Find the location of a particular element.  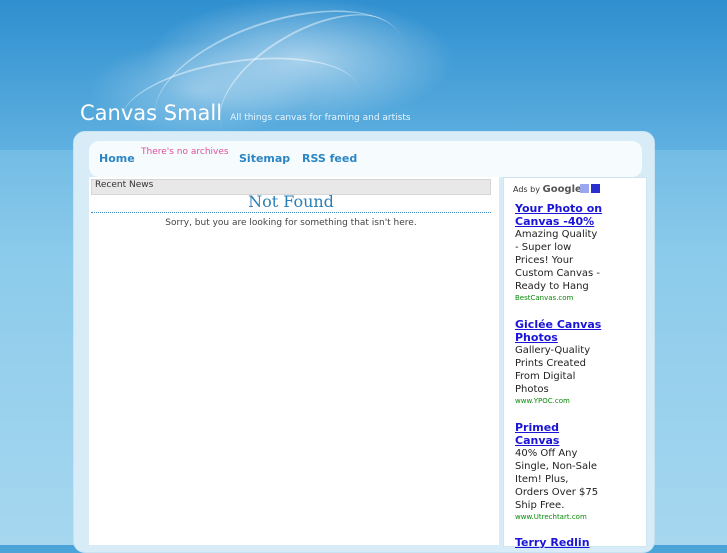

site-title: Canvas Small is located at coordinates (151, 113).